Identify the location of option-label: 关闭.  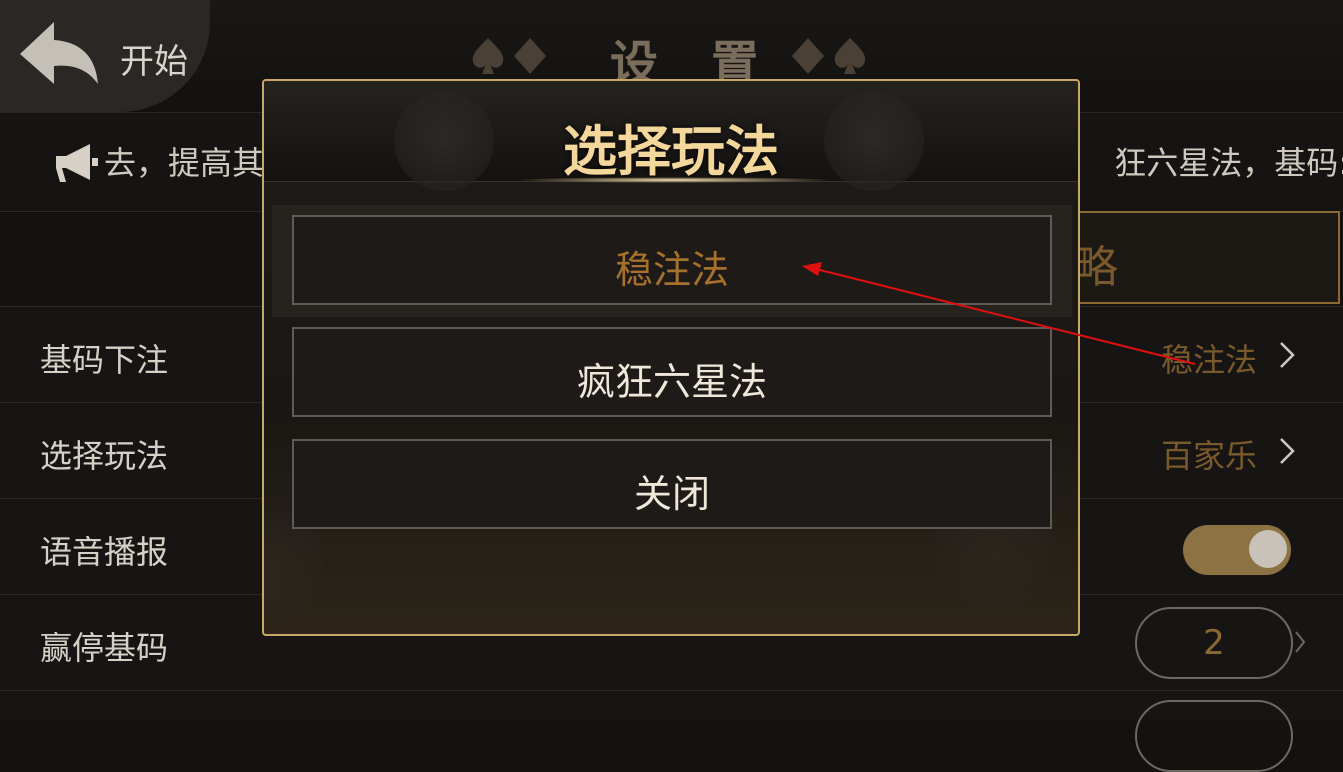
(671, 494).